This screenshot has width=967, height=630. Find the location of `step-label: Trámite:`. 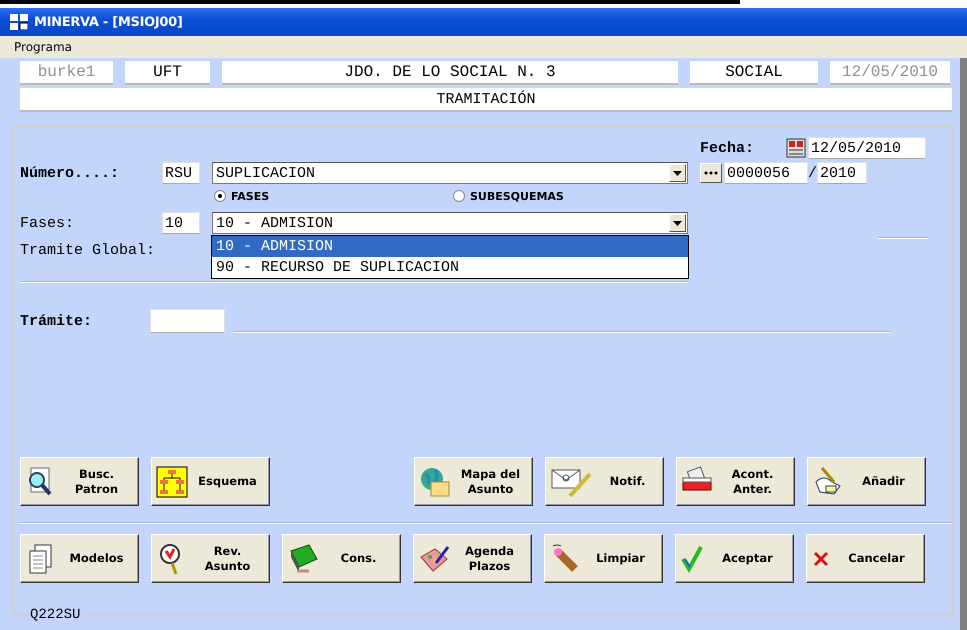

step-label: Trámite: is located at coordinates (57, 321).